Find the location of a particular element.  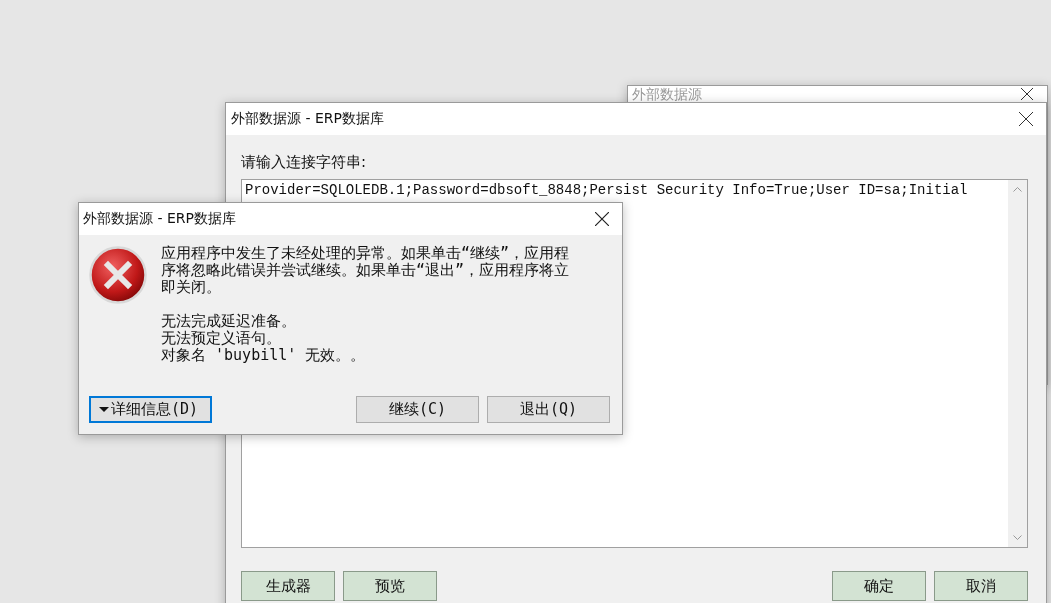

details-button: 详细信息(D) is located at coordinates (150, 409).